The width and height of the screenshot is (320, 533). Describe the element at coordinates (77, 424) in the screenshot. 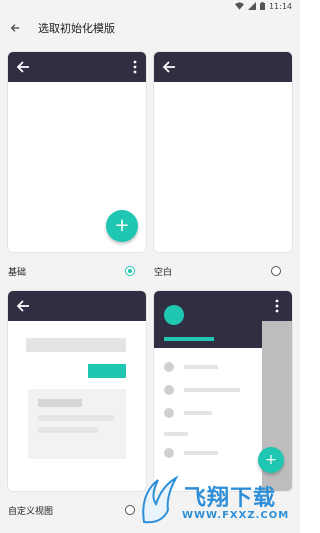

I see `preview-panel` at that location.